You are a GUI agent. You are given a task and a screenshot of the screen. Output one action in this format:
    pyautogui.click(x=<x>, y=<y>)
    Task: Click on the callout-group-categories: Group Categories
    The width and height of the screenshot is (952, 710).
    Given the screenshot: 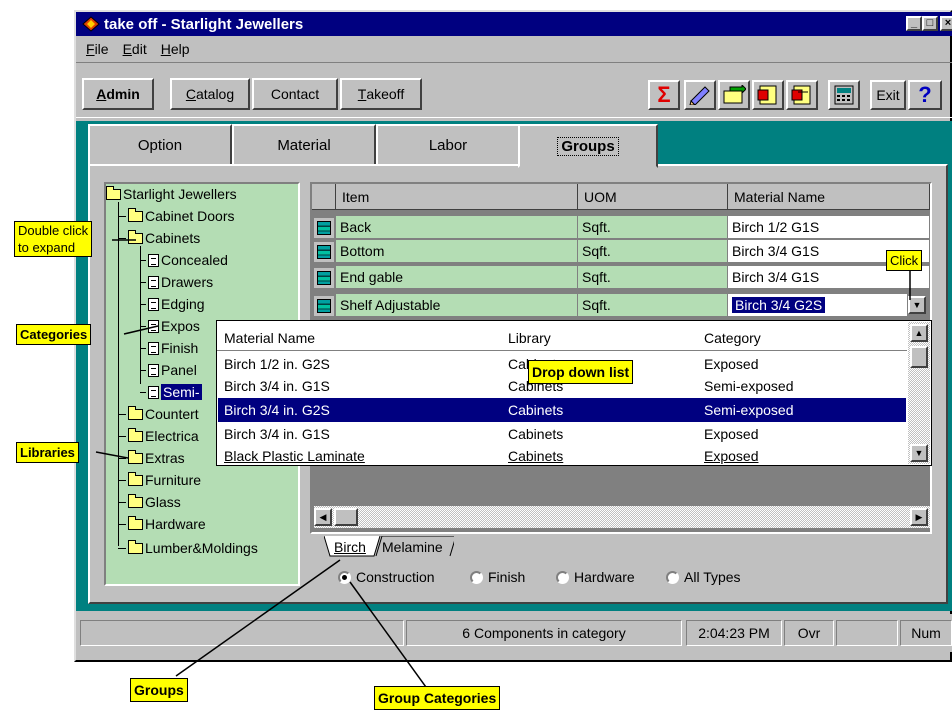 What is the action you would take?
    pyautogui.click(x=437, y=698)
    